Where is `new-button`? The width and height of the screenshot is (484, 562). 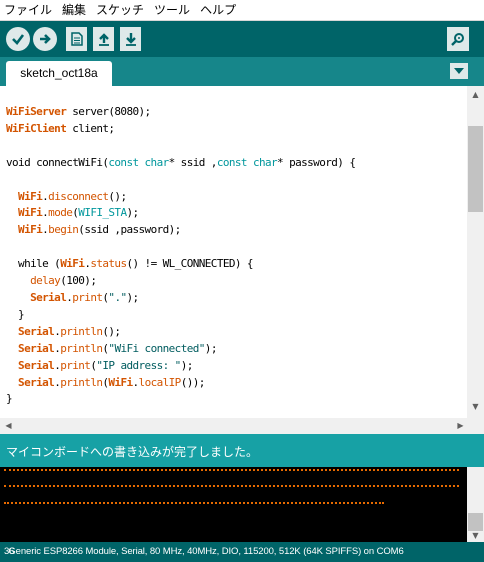 new-button is located at coordinates (76, 39).